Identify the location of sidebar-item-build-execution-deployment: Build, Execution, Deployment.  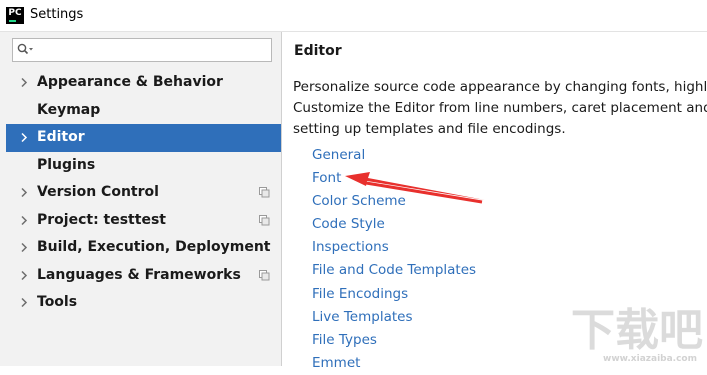
(143, 248).